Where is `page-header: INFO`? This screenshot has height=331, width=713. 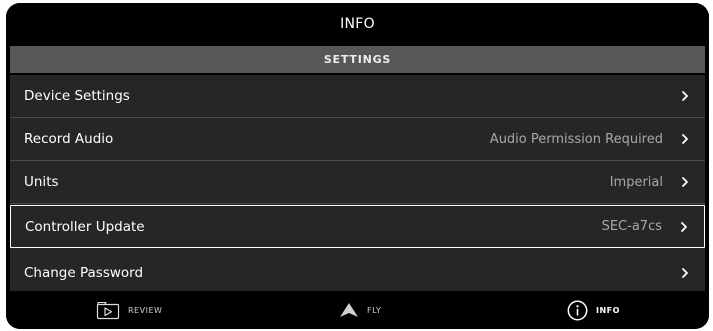 page-header: INFO is located at coordinates (357, 23).